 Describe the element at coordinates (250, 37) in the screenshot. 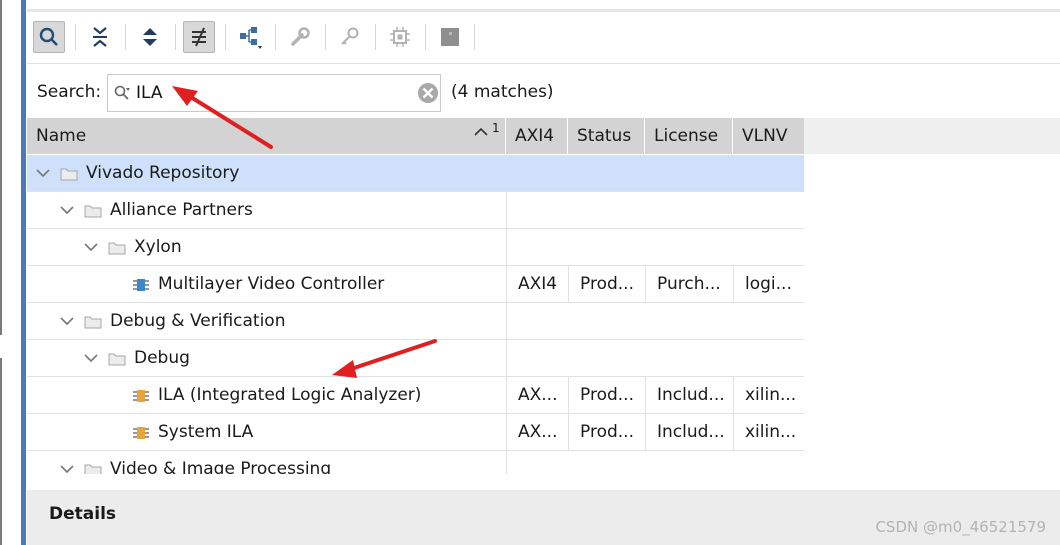

I see `hierarchy-button` at that location.